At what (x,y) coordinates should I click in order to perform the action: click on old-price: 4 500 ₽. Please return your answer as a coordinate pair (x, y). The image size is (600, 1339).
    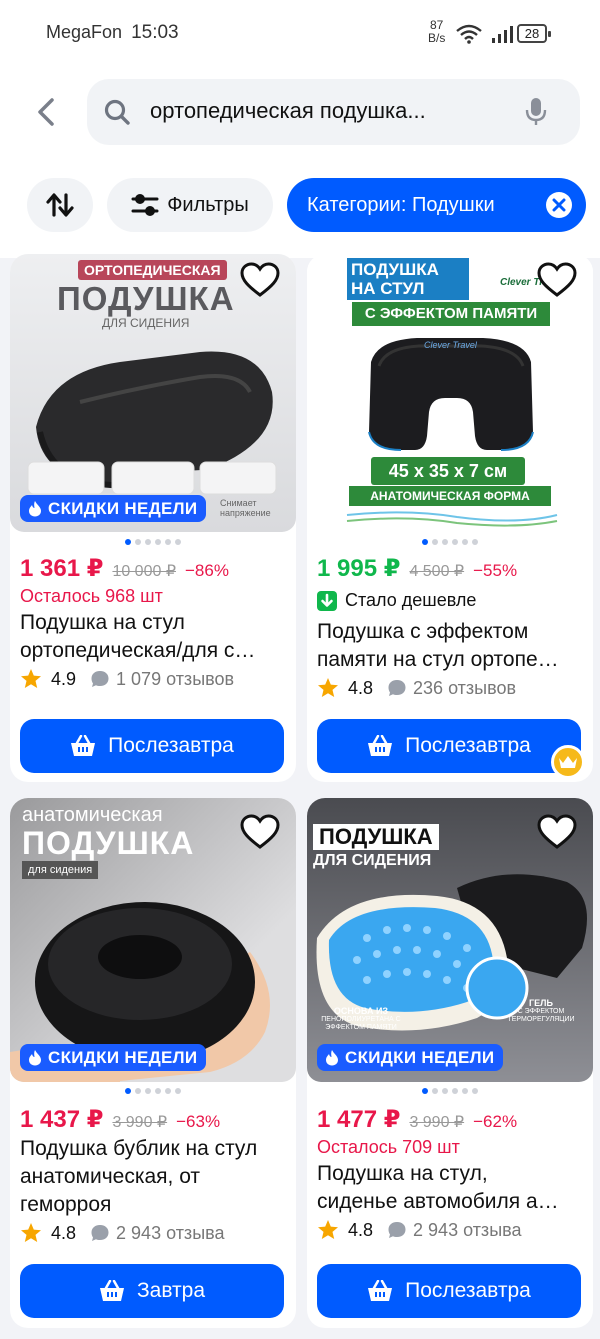
    Looking at the image, I should click on (437, 571).